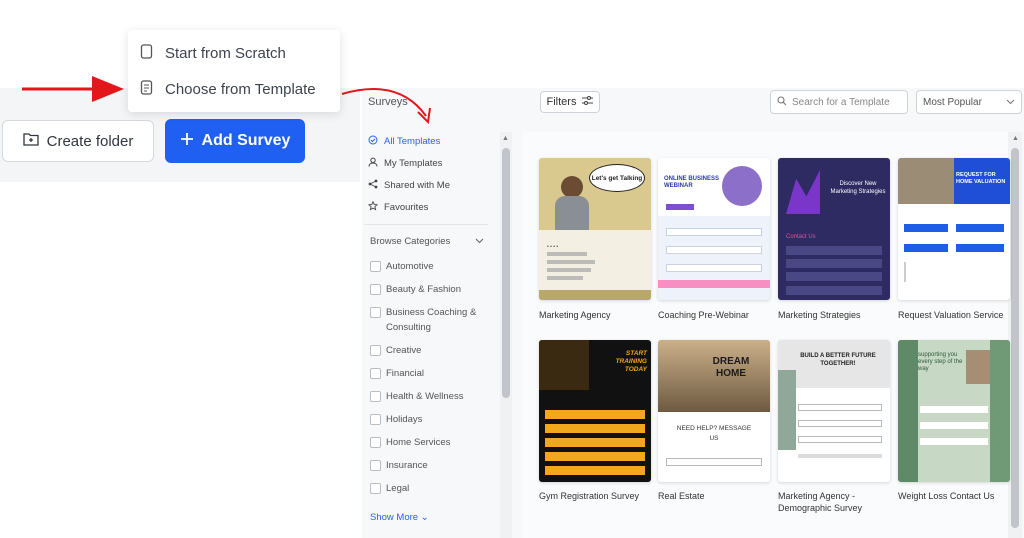 The height and width of the screenshot is (538, 1024). Describe the element at coordinates (146, 53) in the screenshot. I see `blank-document-icon` at that location.